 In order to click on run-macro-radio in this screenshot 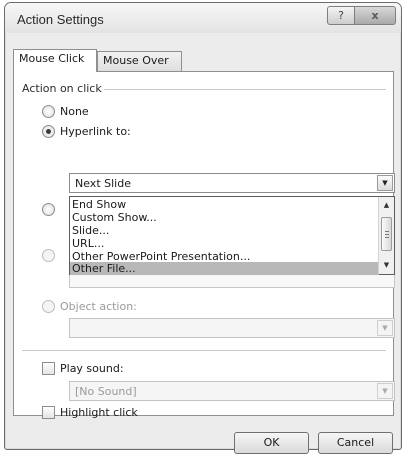, I will do `click(48, 255)`.